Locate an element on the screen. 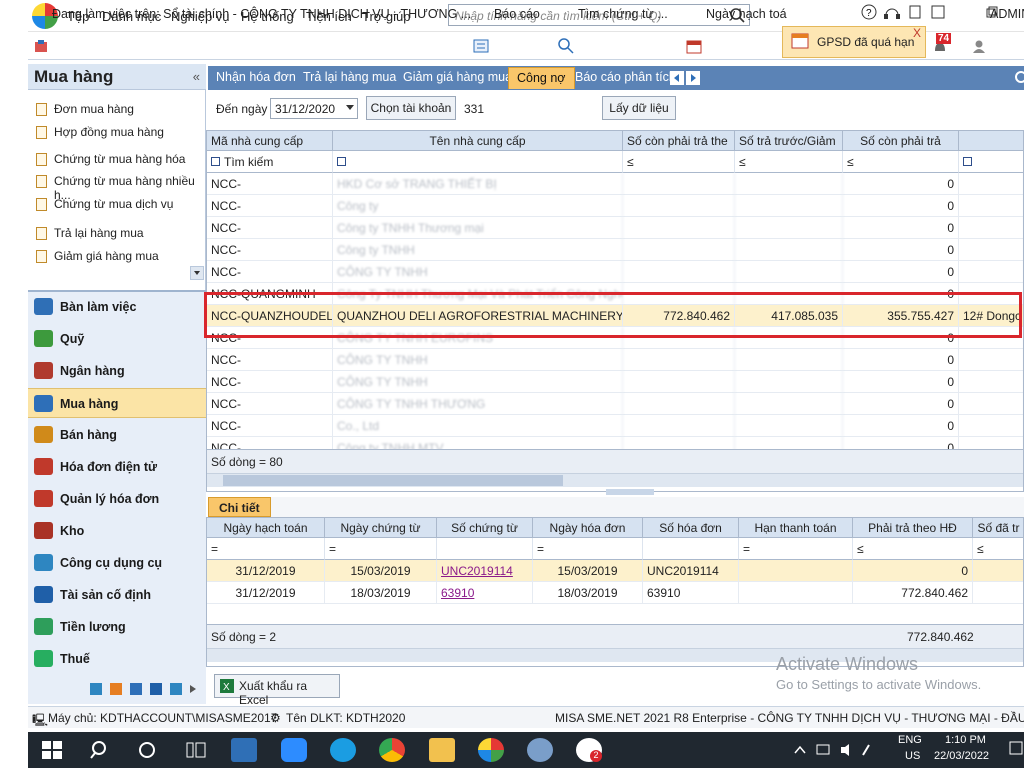 The width and height of the screenshot is (1024, 768). module-item: Tài sản cố định is located at coordinates (117, 595).